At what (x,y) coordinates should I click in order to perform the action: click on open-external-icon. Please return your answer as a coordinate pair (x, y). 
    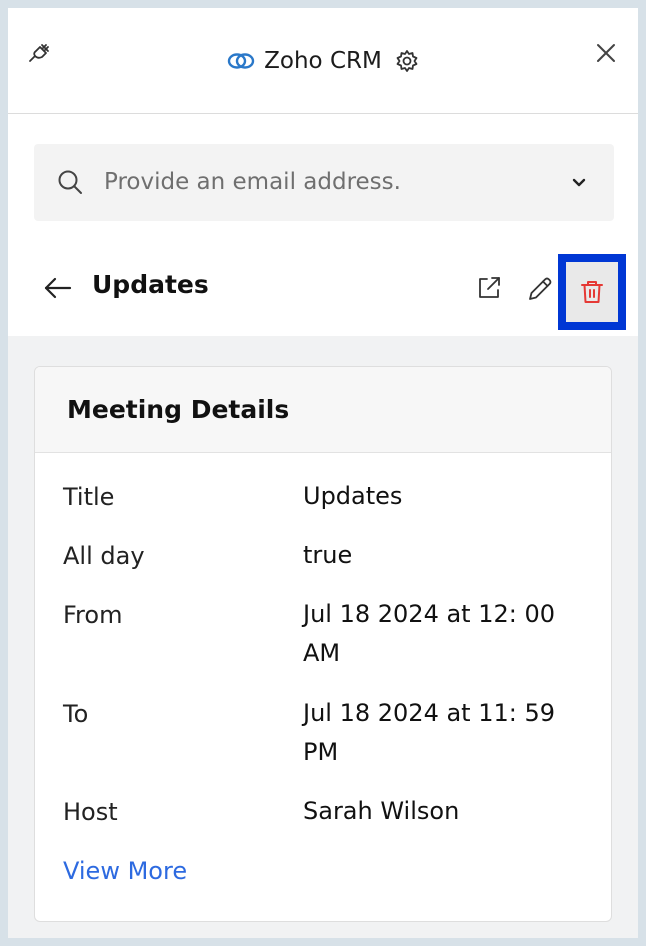
    Looking at the image, I should click on (489, 288).